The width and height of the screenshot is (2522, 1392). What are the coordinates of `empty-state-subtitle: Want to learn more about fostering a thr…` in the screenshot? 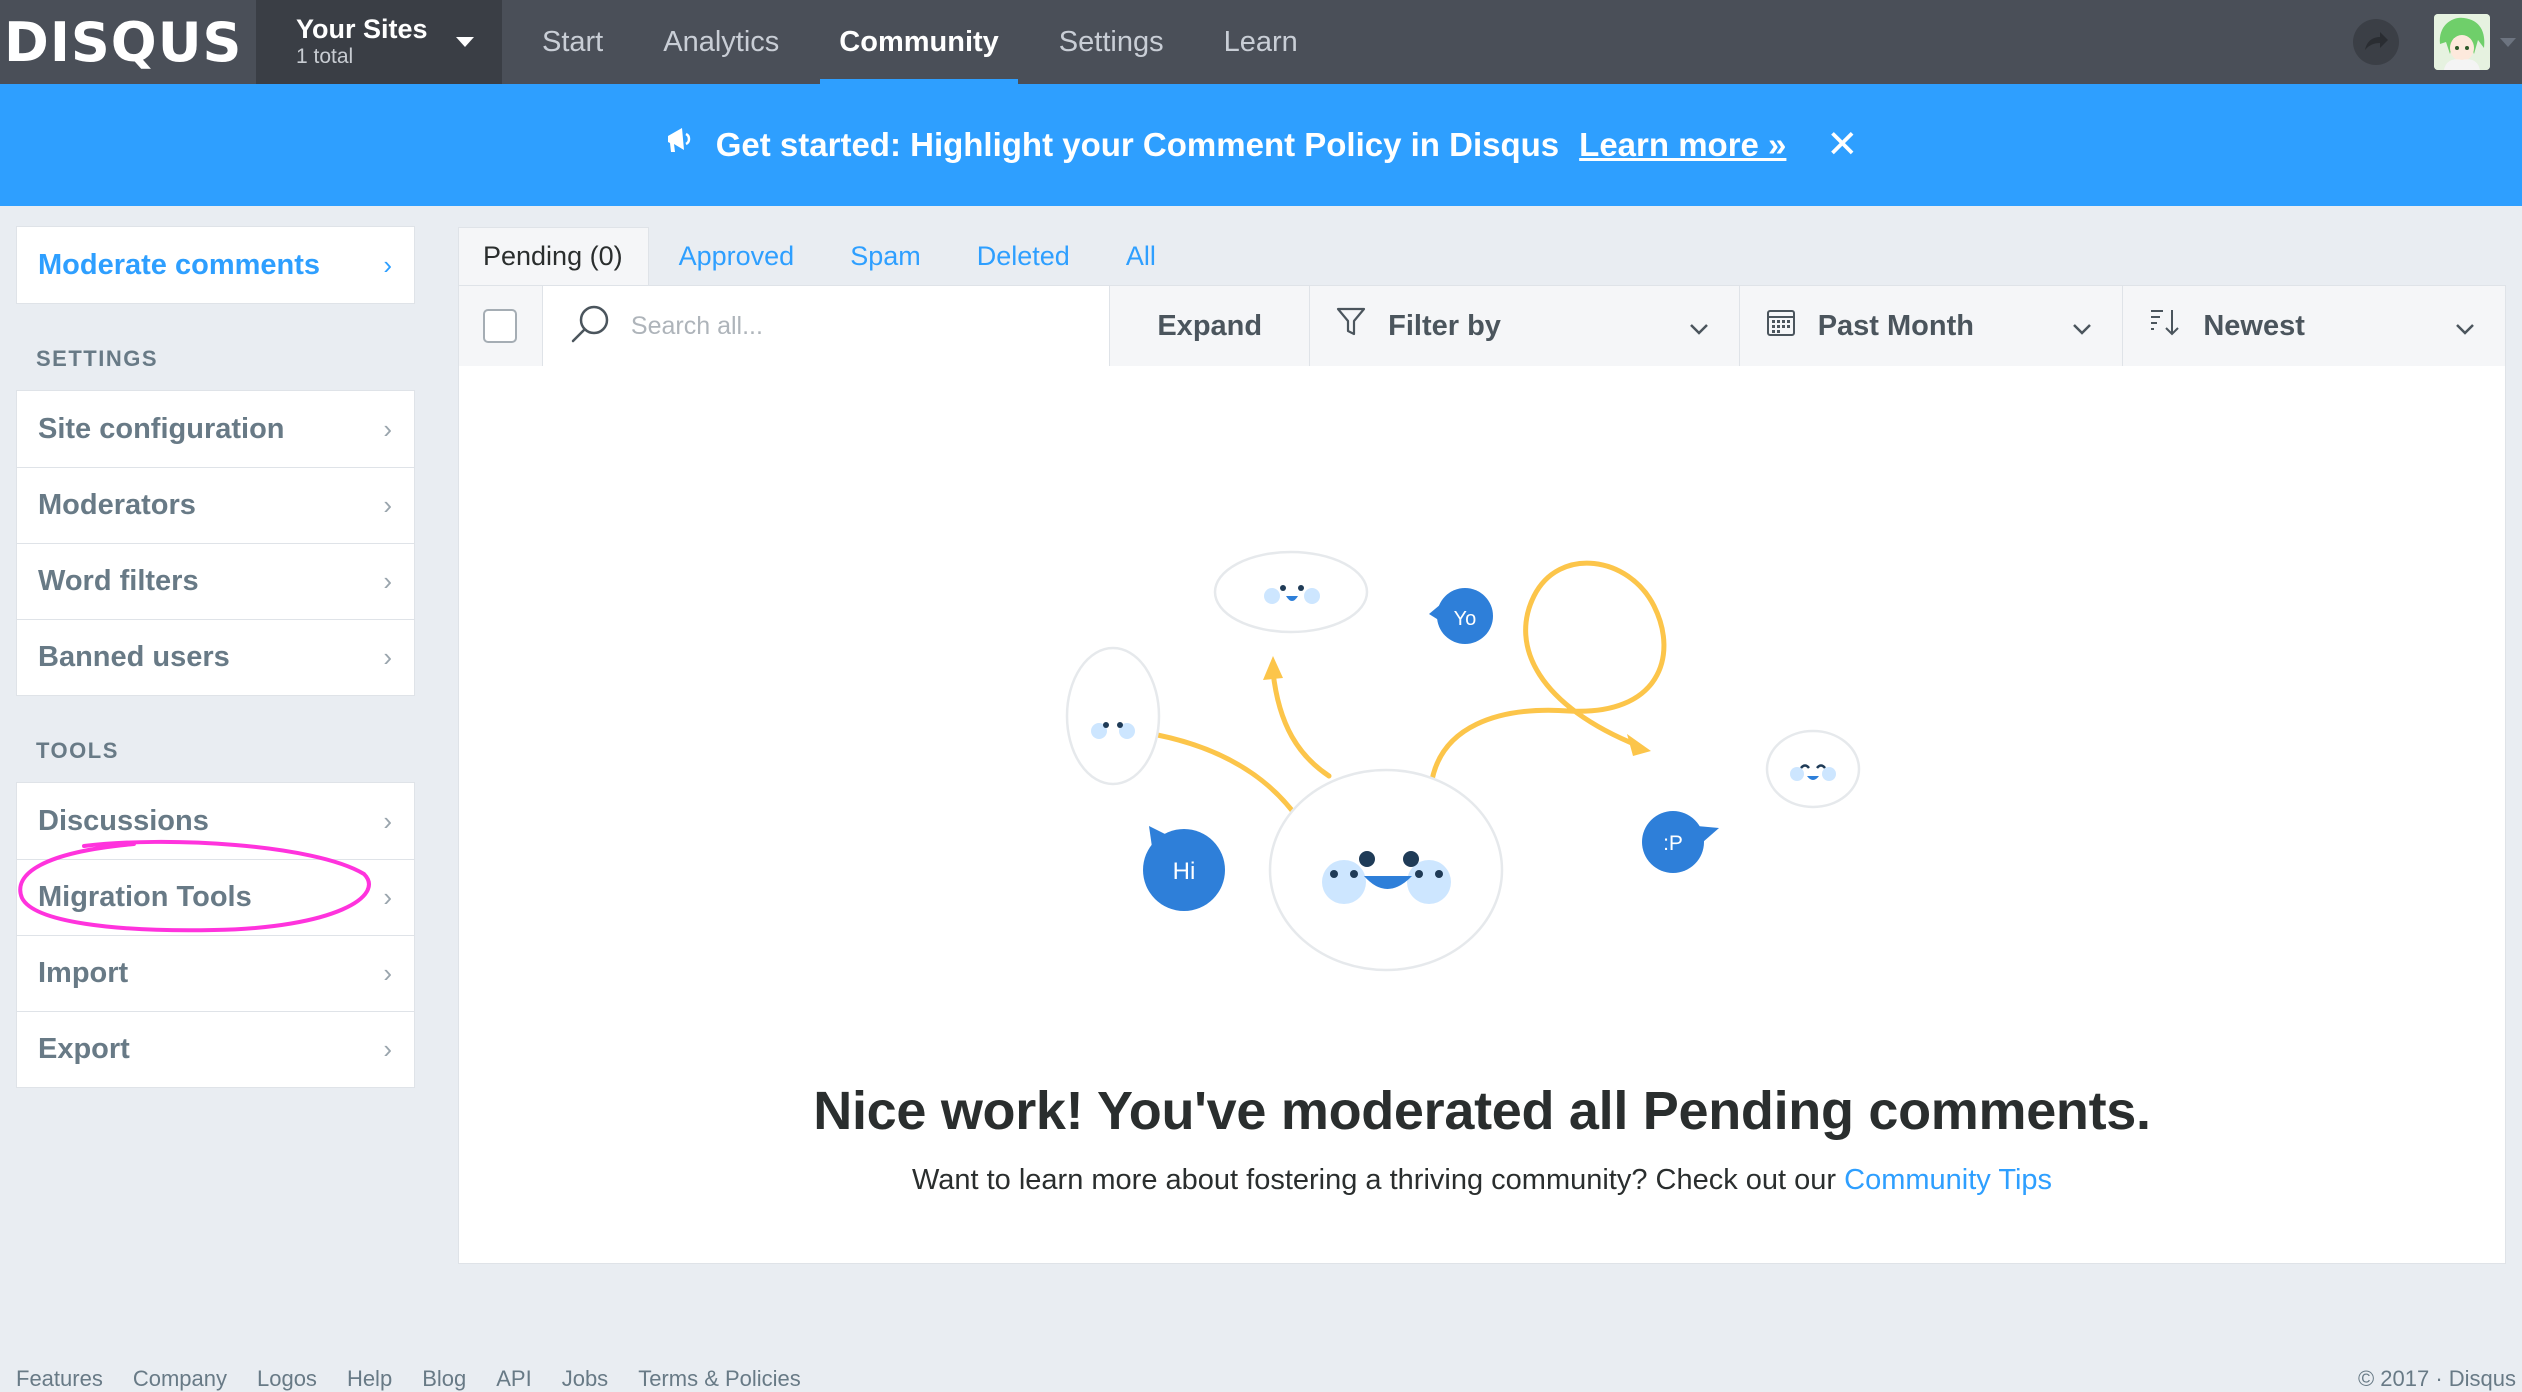 It's located at (1482, 1180).